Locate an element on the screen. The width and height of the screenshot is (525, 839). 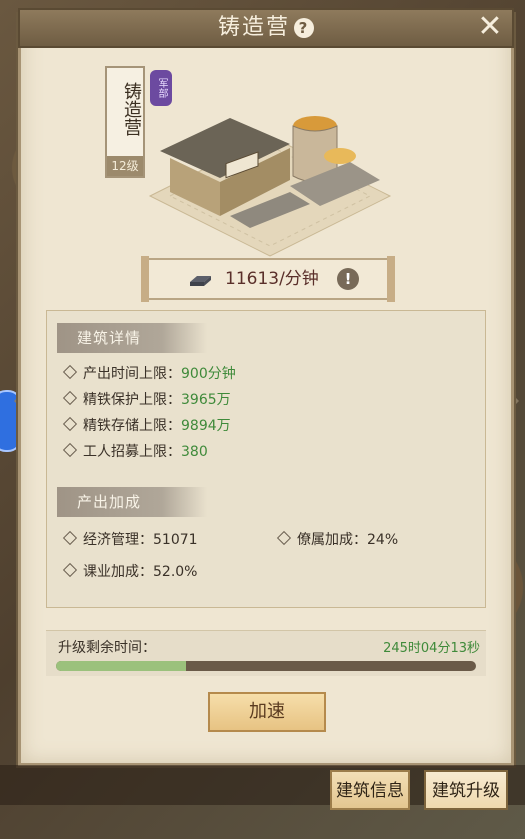
iron-ingot-icon is located at coordinates (200, 281).